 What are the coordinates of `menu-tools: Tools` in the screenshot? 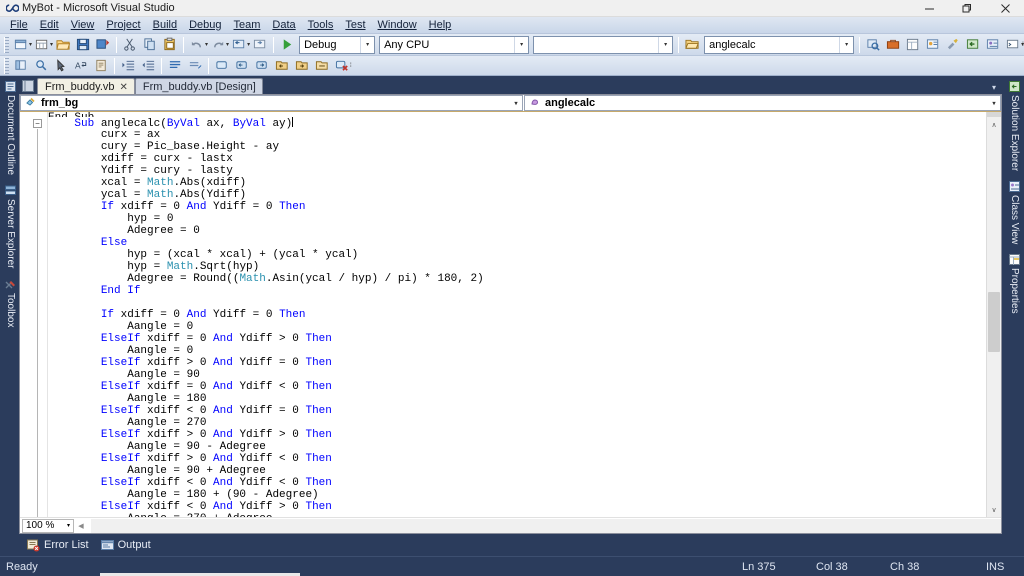 It's located at (321, 25).